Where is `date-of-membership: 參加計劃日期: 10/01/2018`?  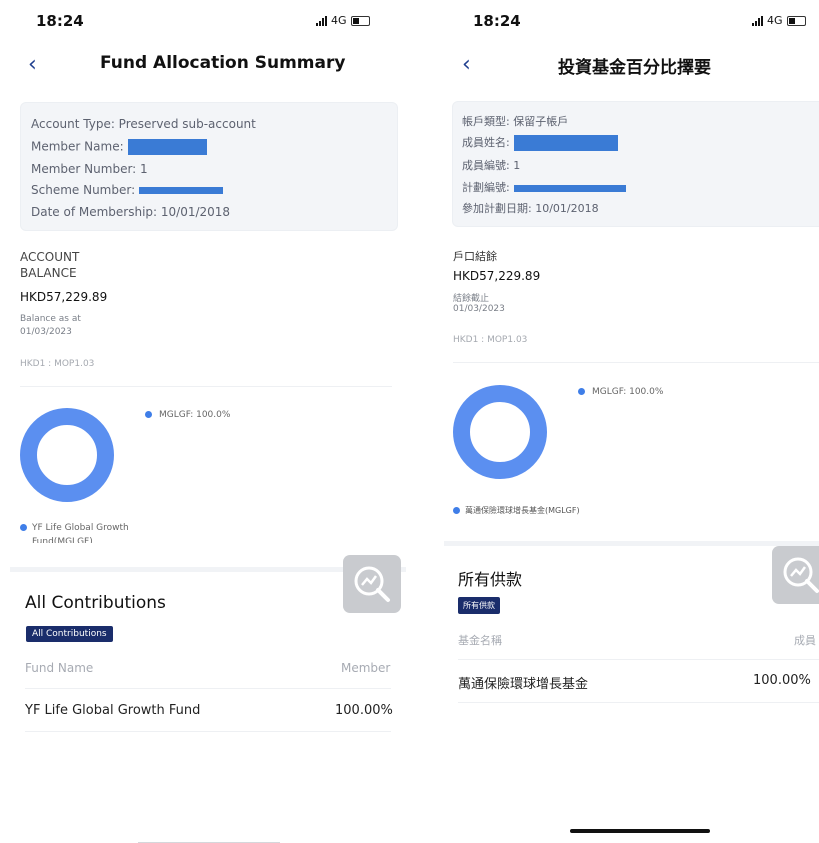
date-of-membership: 參加計劃日期: 10/01/2018 is located at coordinates (530, 208).